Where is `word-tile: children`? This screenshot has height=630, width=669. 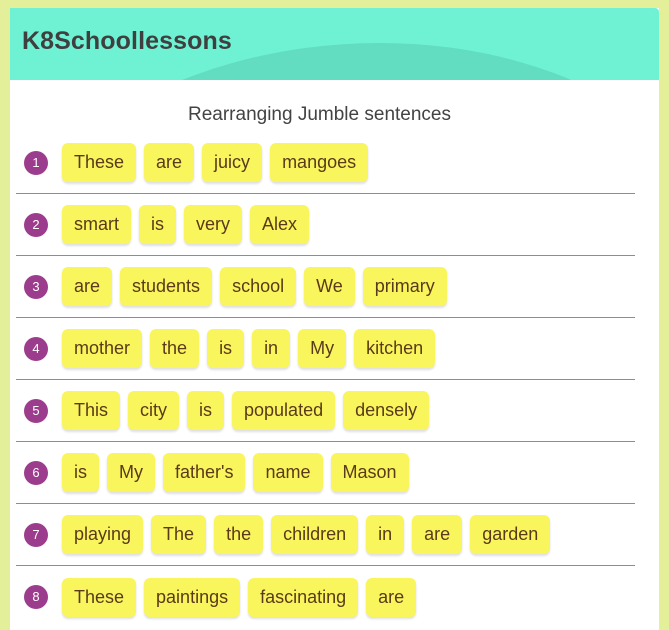 word-tile: children is located at coordinates (315, 534).